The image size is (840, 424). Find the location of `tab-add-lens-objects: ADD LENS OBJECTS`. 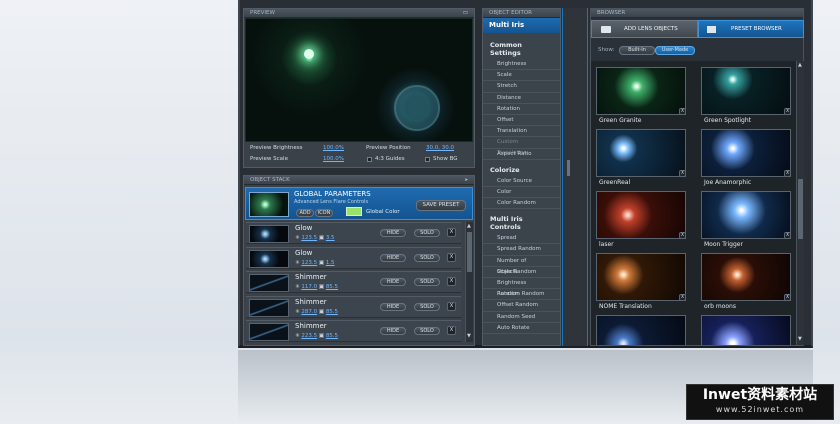

tab-add-lens-objects: ADD LENS OBJECTS is located at coordinates (644, 29).